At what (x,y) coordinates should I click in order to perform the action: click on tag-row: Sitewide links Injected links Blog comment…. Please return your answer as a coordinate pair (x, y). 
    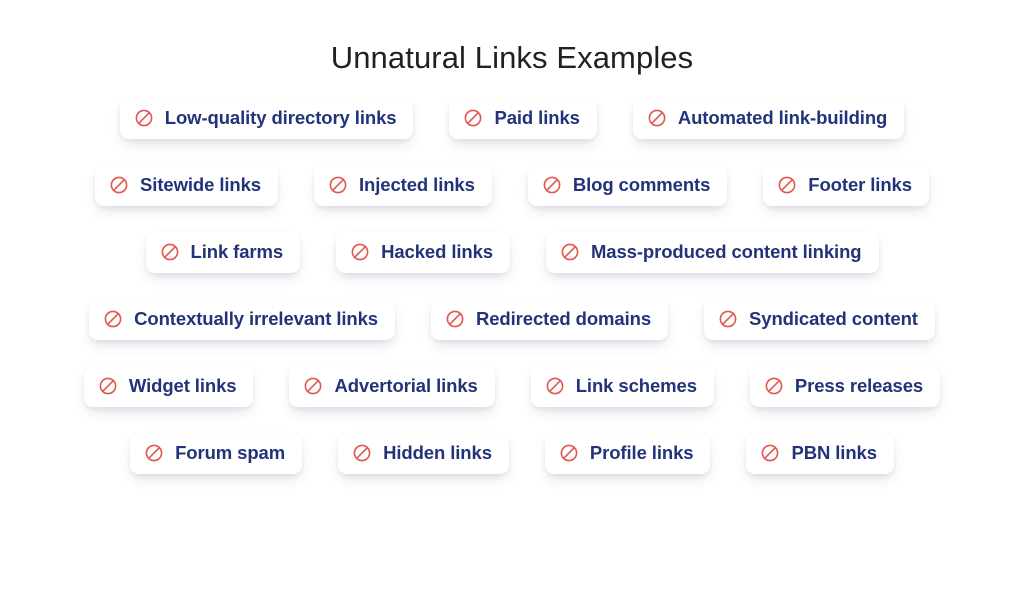
    Looking at the image, I should click on (512, 185).